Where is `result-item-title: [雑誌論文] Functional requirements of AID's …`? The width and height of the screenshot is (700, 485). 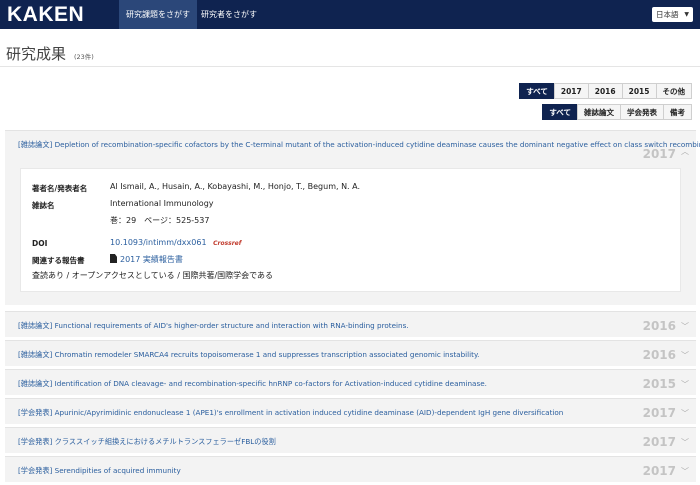 result-item-title: [雑誌論文] Functional requirements of AID's … is located at coordinates (213, 326).